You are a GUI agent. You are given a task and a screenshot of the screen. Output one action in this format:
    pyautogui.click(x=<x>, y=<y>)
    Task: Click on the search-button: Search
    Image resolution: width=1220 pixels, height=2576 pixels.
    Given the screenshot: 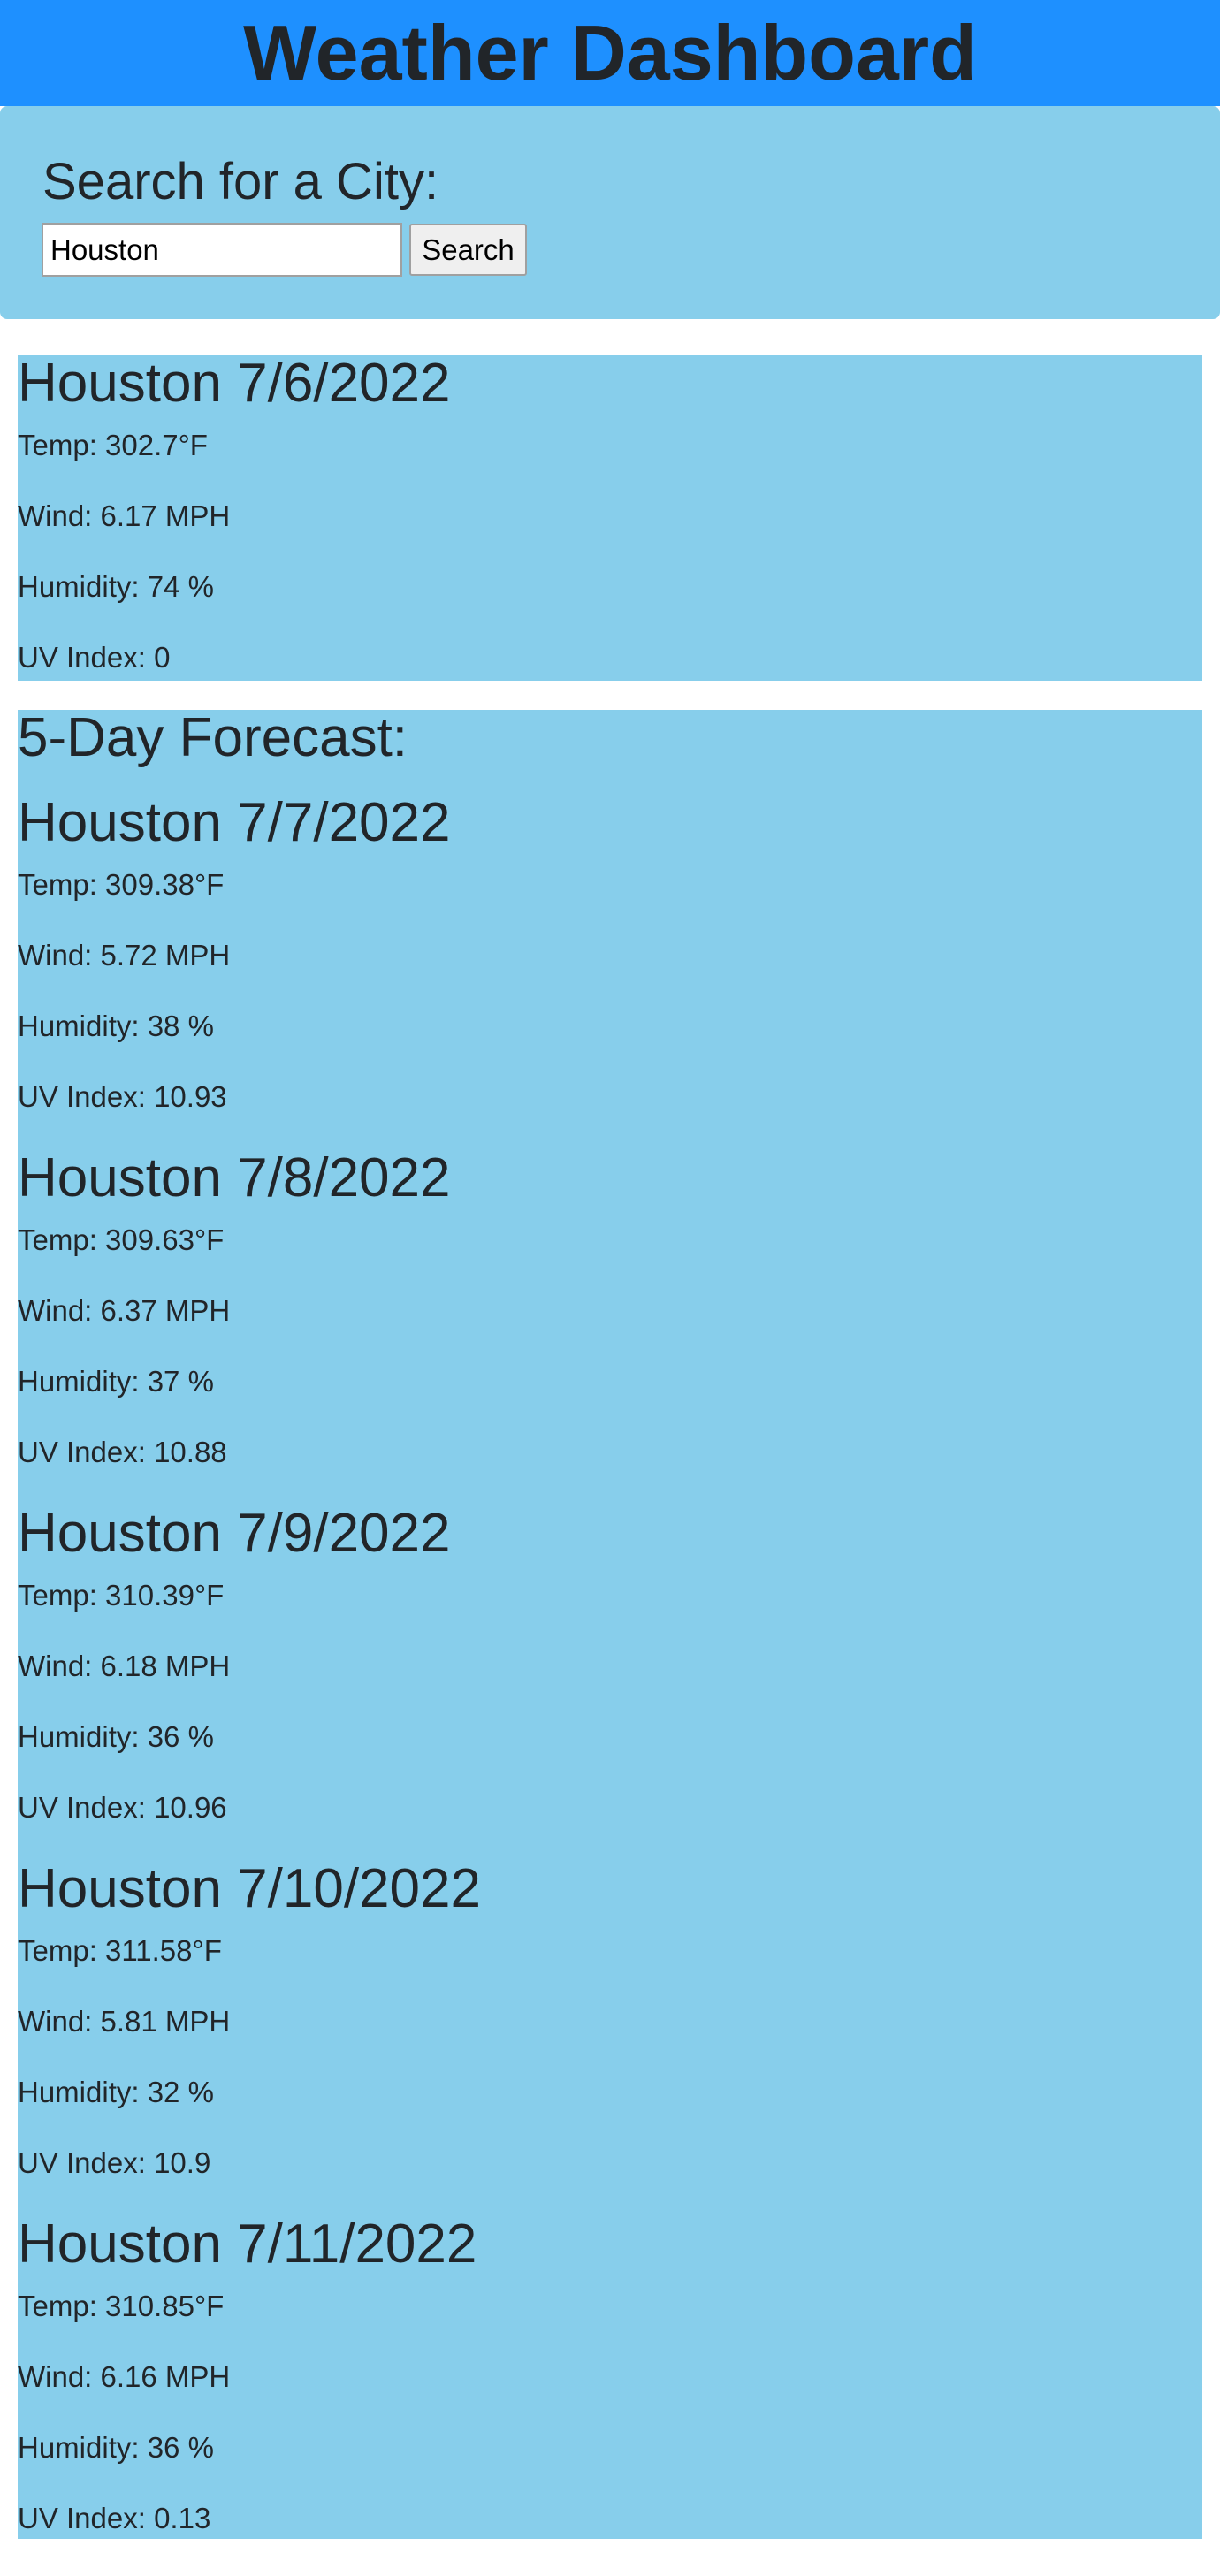 What is the action you would take?
    pyautogui.click(x=468, y=250)
    